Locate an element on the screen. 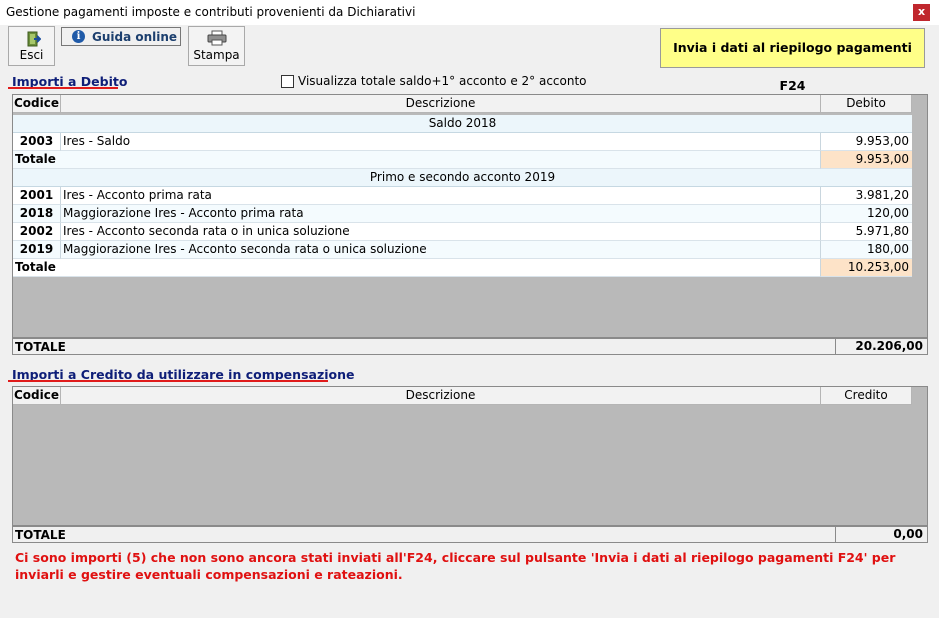 Image resolution: width=939 pixels, height=618 pixels. subtotal-row: Totale 10.253,00 is located at coordinates (462, 268).